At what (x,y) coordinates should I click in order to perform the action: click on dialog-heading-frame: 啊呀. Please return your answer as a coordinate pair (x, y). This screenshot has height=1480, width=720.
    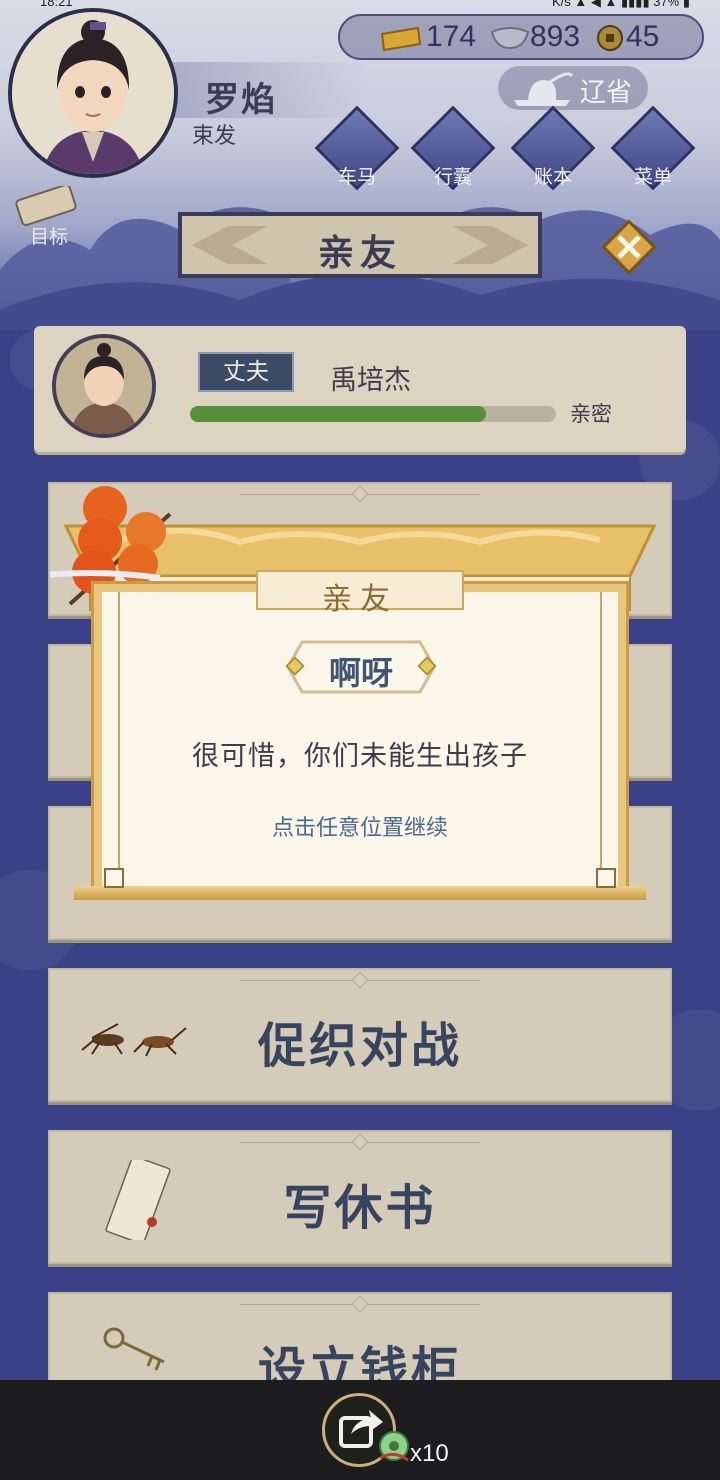
    Looking at the image, I should click on (361, 667).